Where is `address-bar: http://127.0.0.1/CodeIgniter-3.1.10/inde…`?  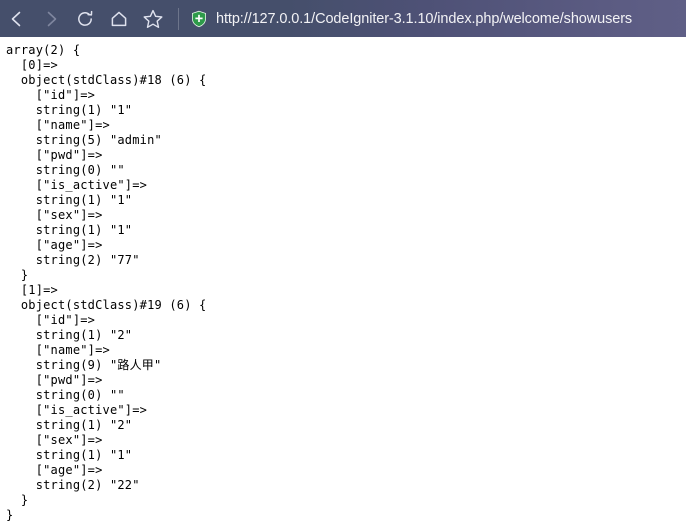 address-bar: http://127.0.0.1/CodeIgniter-3.1.10/inde… is located at coordinates (435, 18).